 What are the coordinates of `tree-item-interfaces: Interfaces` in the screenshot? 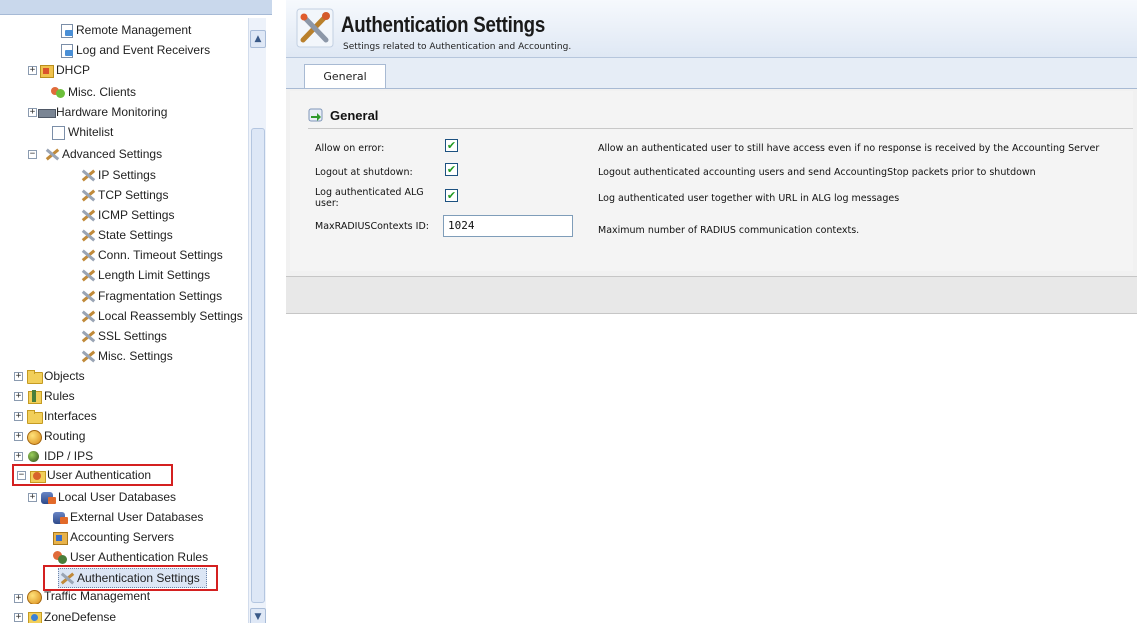 It's located at (61, 416).